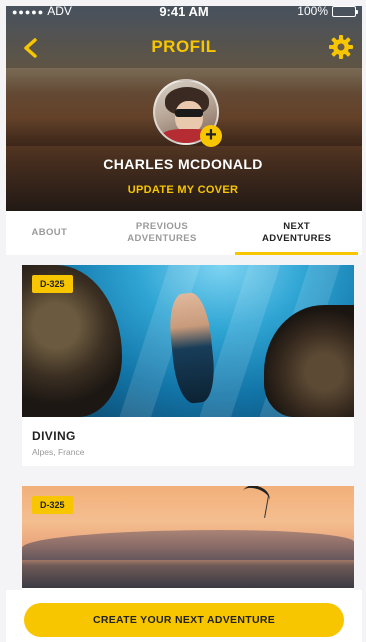  Describe the element at coordinates (184, 620) in the screenshot. I see `create-adventure-button: CREATE YOUR NEXT ADVENTURE` at that location.